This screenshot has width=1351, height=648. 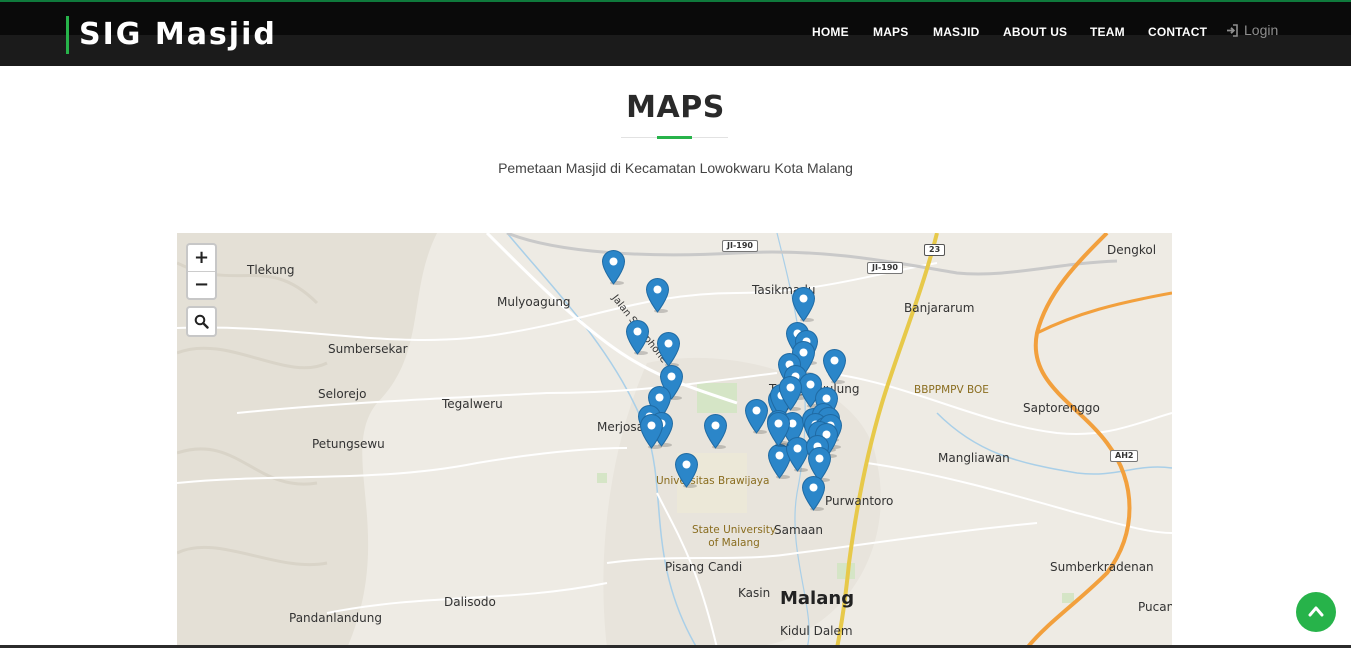 I want to click on place-label: Dalisodo, so click(x=470, y=602).